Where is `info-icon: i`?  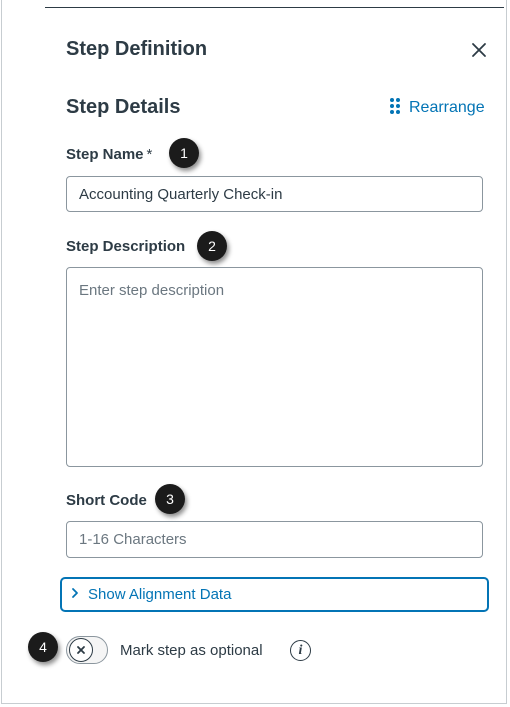 info-icon: i is located at coordinates (300, 650).